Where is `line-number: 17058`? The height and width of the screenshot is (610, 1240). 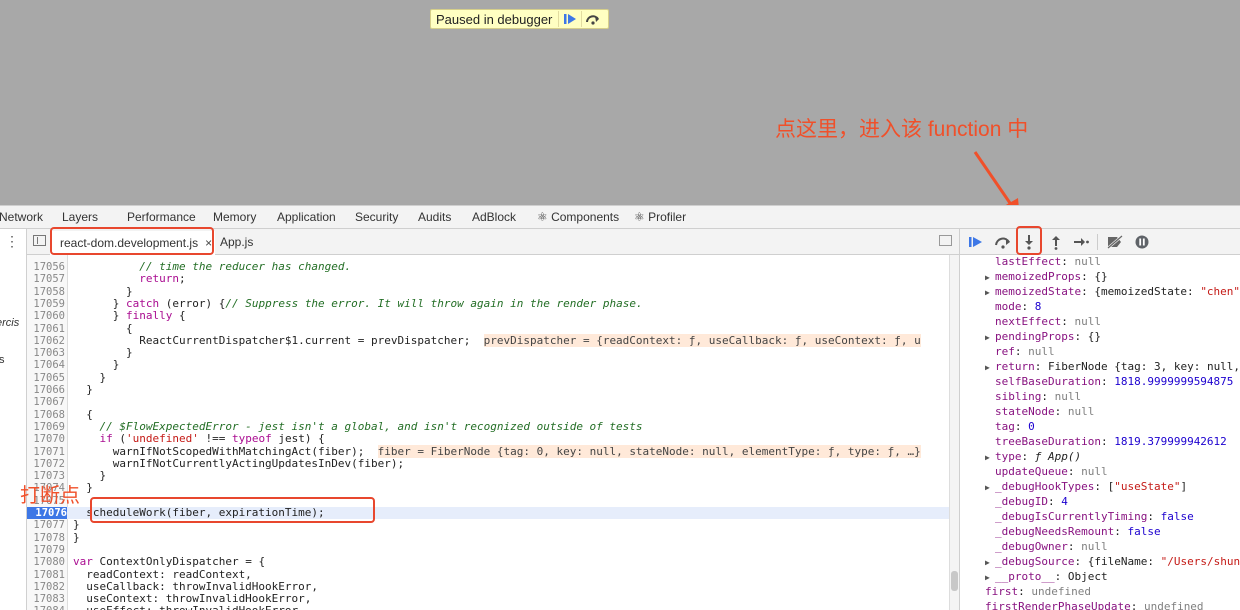
line-number: 17058 is located at coordinates (46, 292).